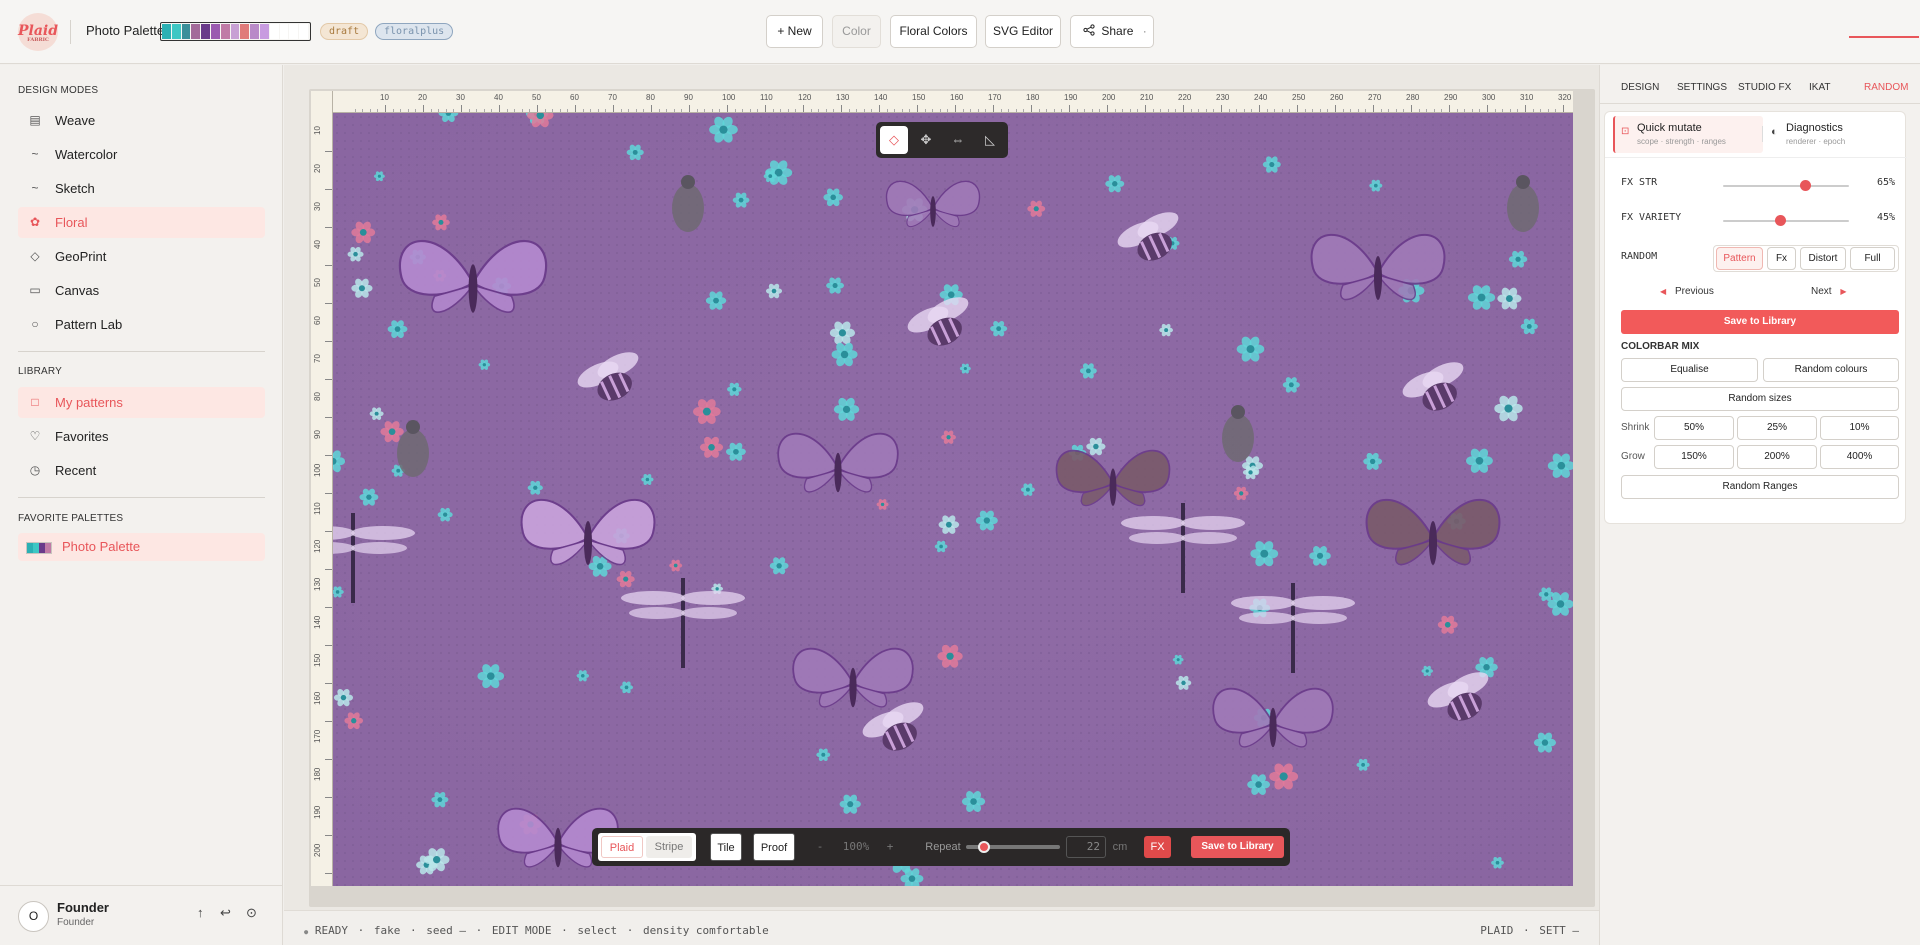 The width and height of the screenshot is (1920, 945). Describe the element at coordinates (1157, 847) in the screenshot. I see `fx-button: FX` at that location.